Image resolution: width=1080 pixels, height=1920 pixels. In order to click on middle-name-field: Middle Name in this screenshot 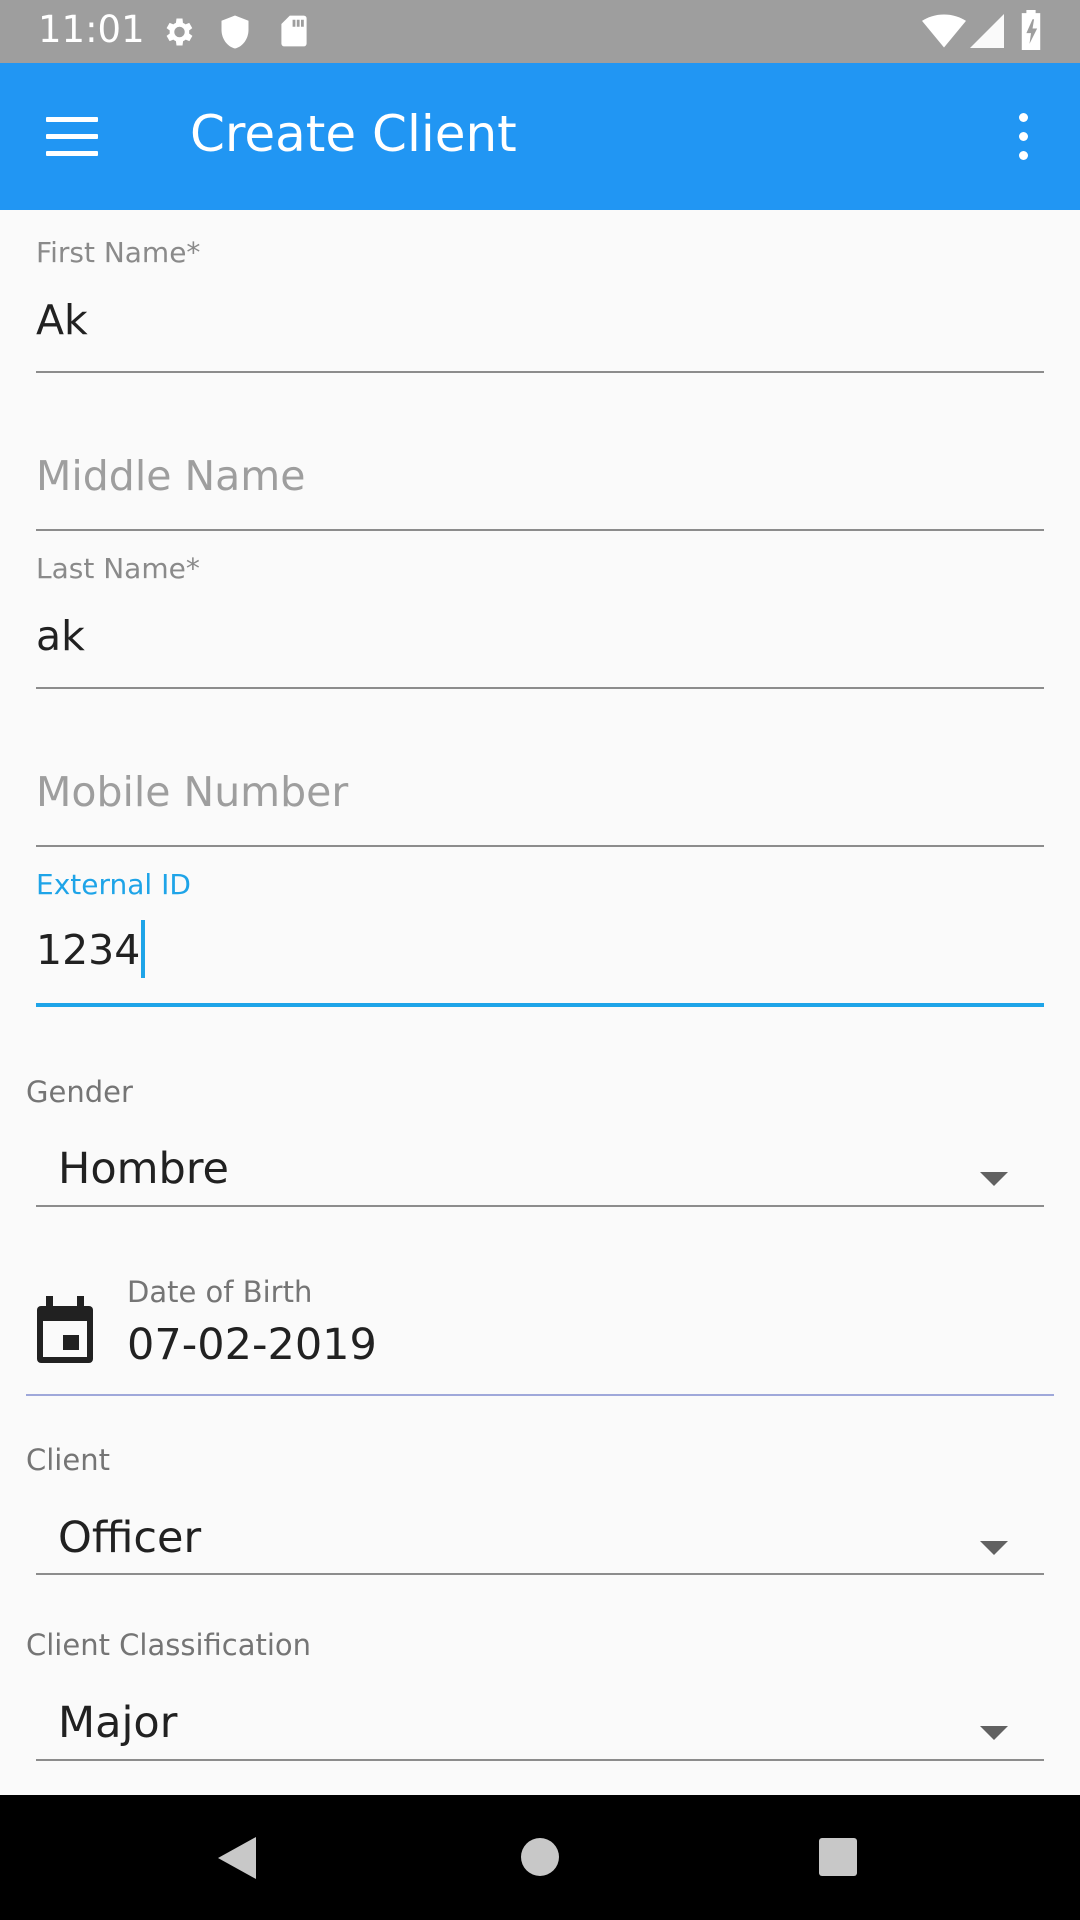, I will do `click(540, 487)`.